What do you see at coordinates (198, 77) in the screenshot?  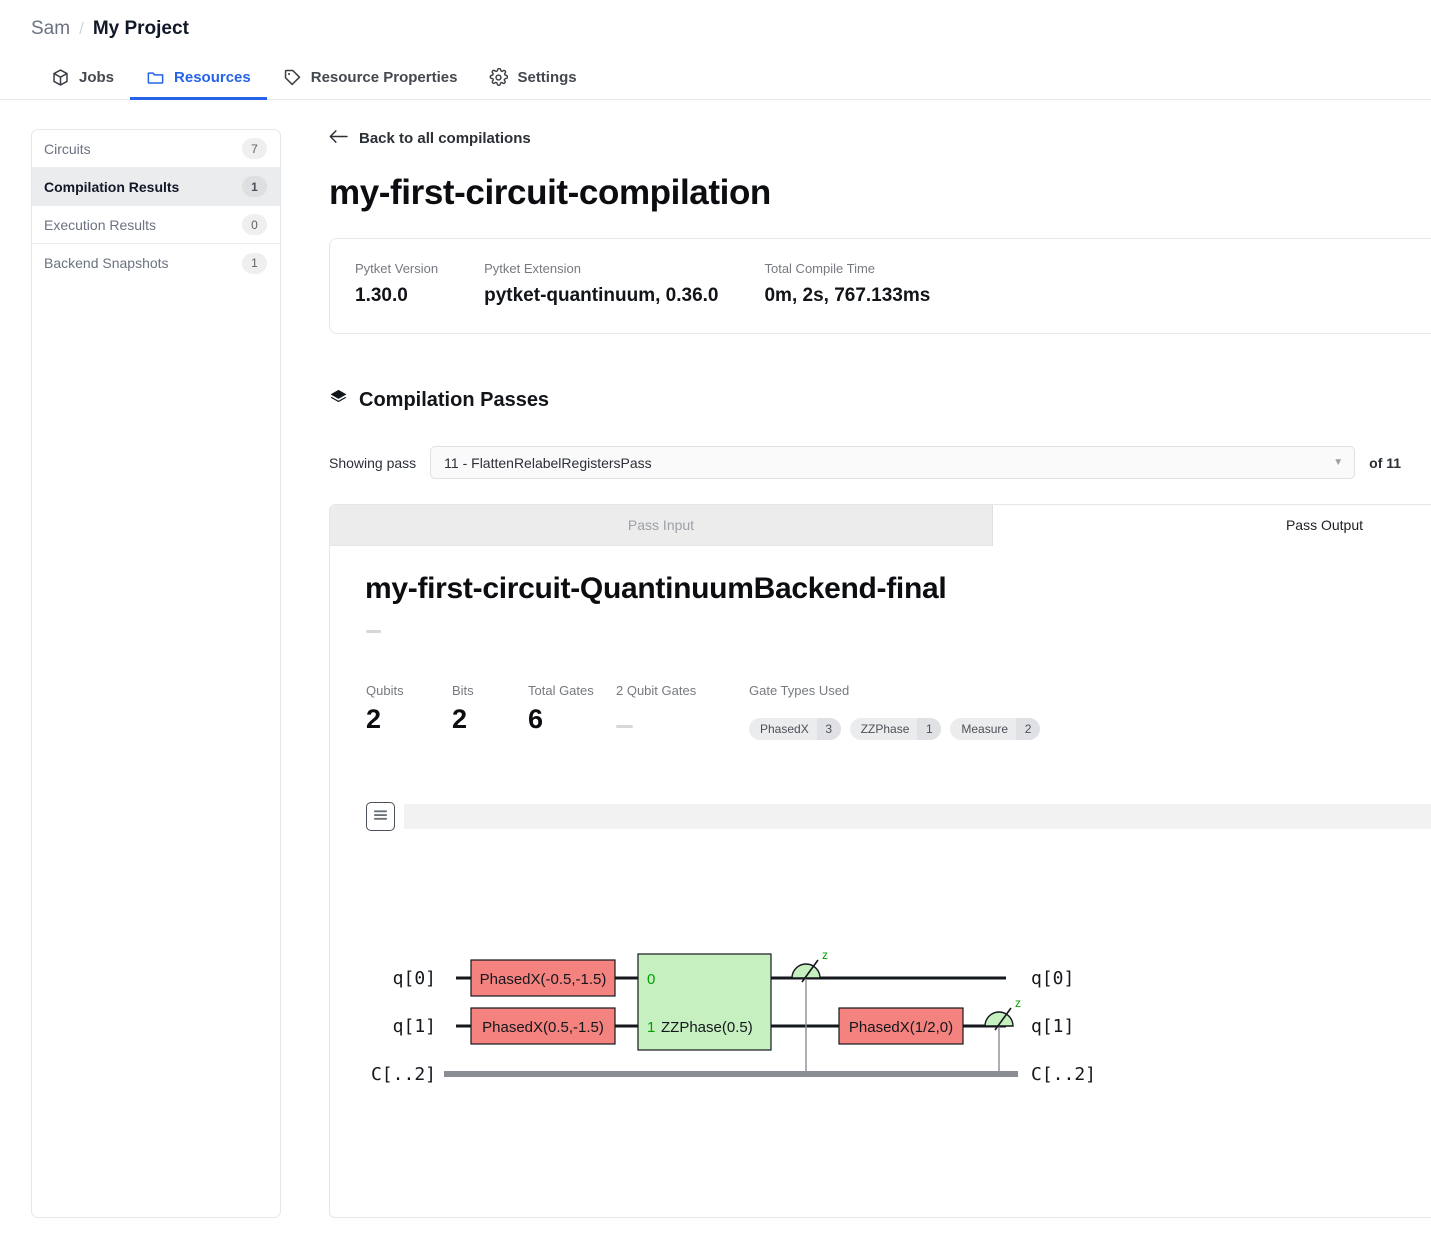 I see `tab-resources: Resources` at bounding box center [198, 77].